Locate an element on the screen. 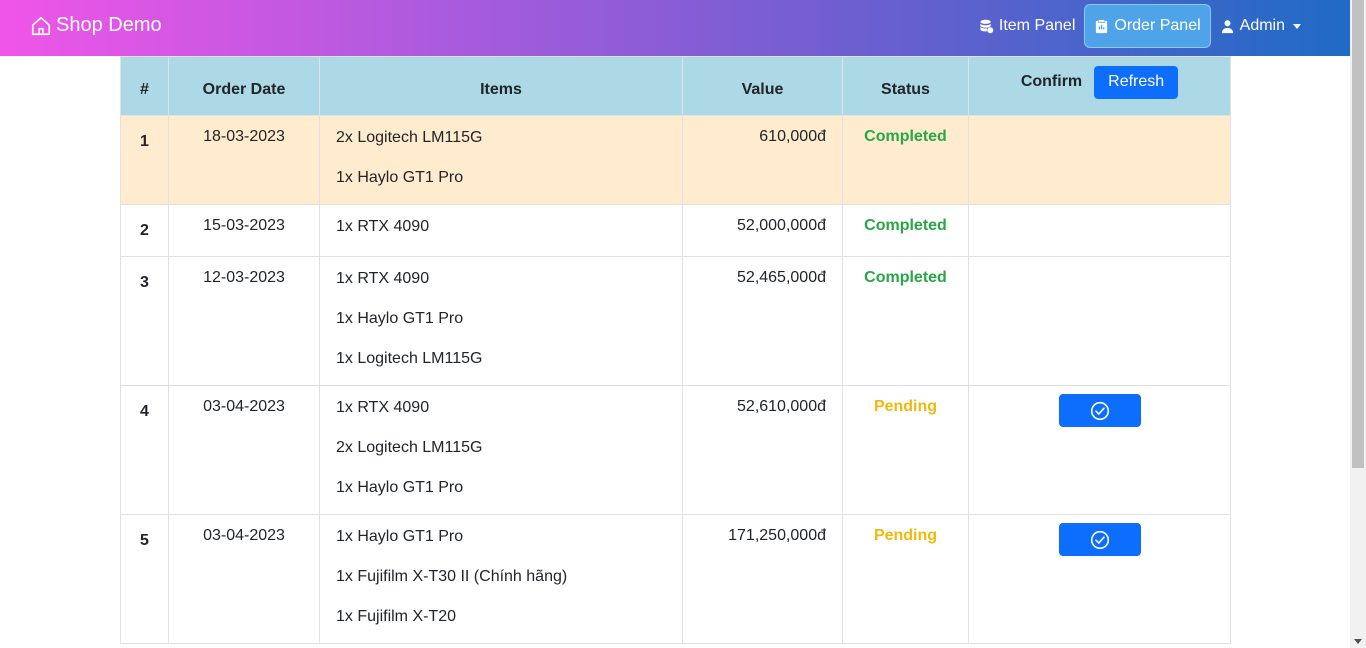 Image resolution: width=1366 pixels, height=648 pixels. row-number: 5 is located at coordinates (144, 579).